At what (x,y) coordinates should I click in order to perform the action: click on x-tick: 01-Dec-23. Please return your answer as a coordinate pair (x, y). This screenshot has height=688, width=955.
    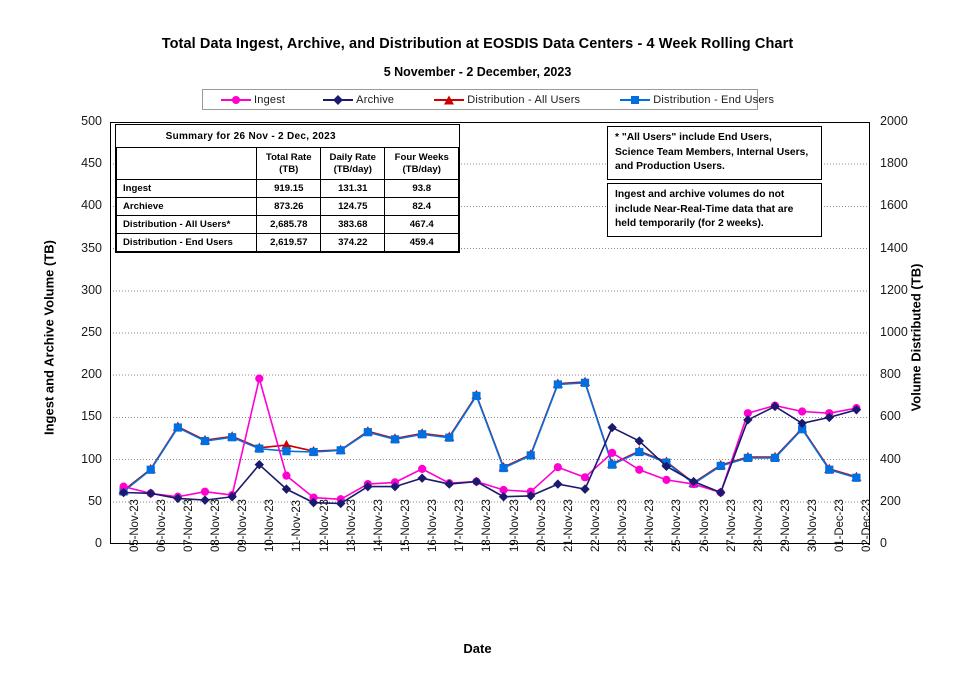
    Looking at the image, I should click on (840, 525).